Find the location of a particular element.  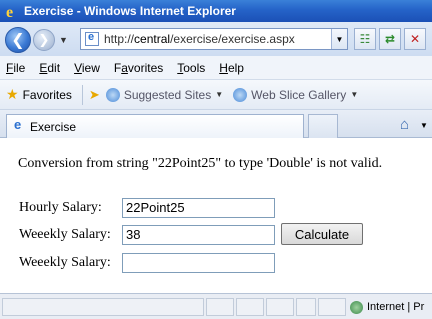

stop-button: ✕ is located at coordinates (415, 39).